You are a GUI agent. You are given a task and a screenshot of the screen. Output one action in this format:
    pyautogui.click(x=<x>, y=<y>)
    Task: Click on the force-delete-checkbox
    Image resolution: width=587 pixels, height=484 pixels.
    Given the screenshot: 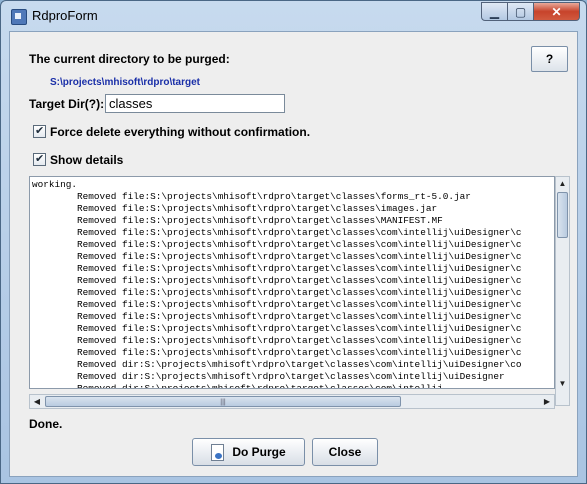 What is the action you would take?
    pyautogui.click(x=39, y=131)
    